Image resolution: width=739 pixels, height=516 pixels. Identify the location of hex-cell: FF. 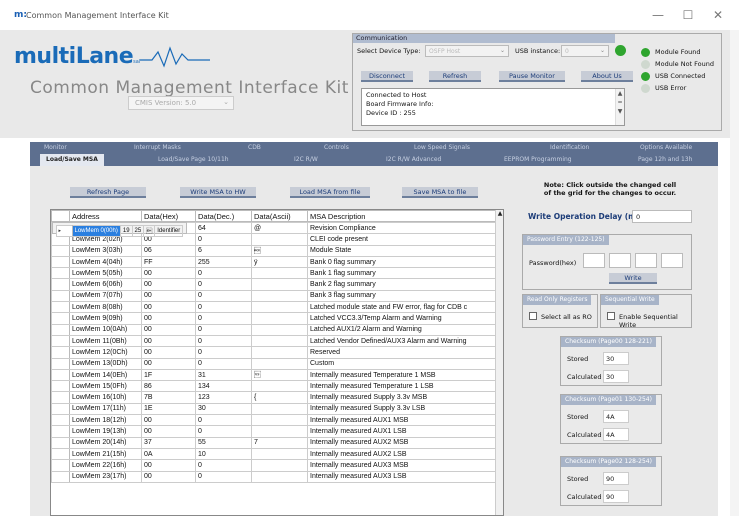
(168, 262).